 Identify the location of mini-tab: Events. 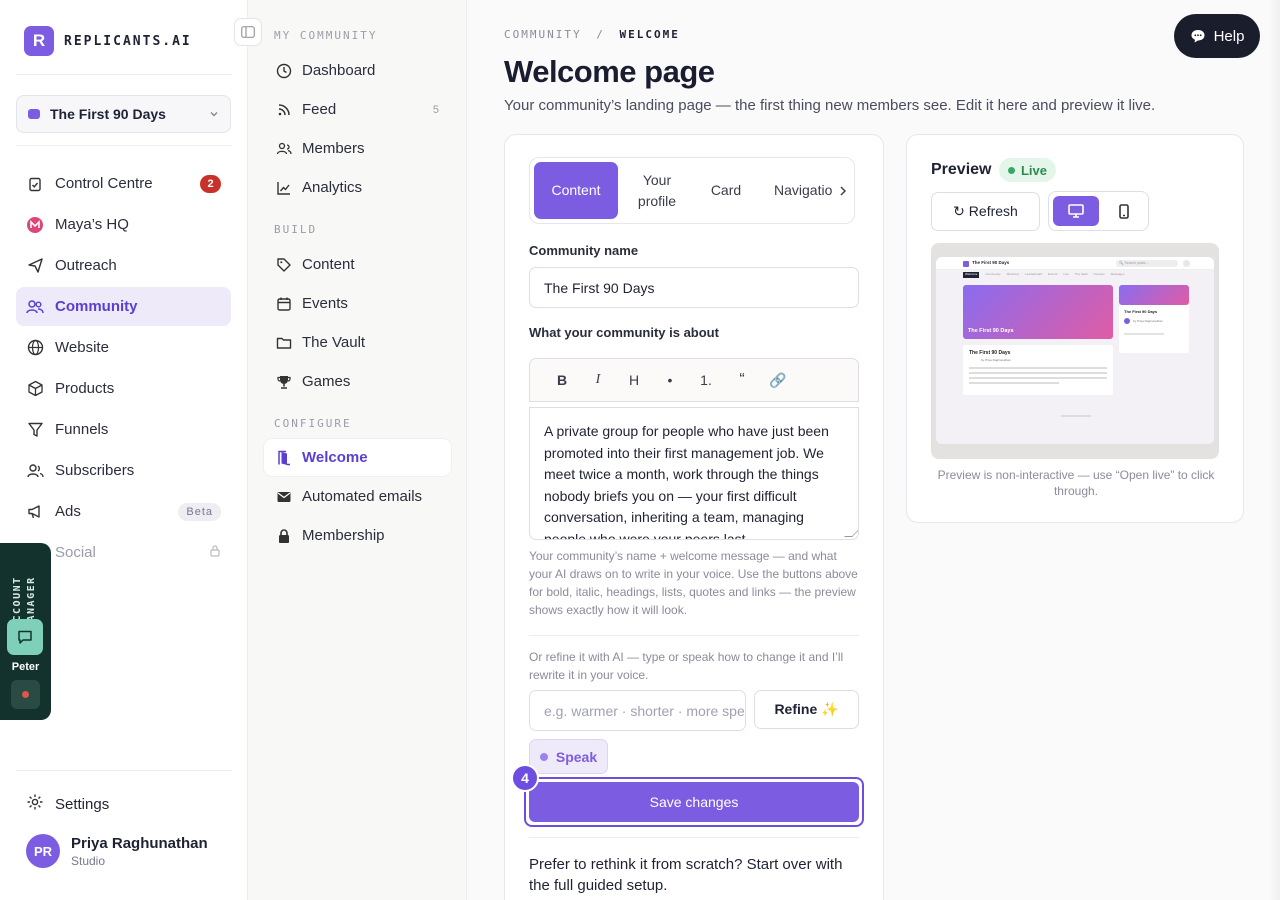
(1053, 274).